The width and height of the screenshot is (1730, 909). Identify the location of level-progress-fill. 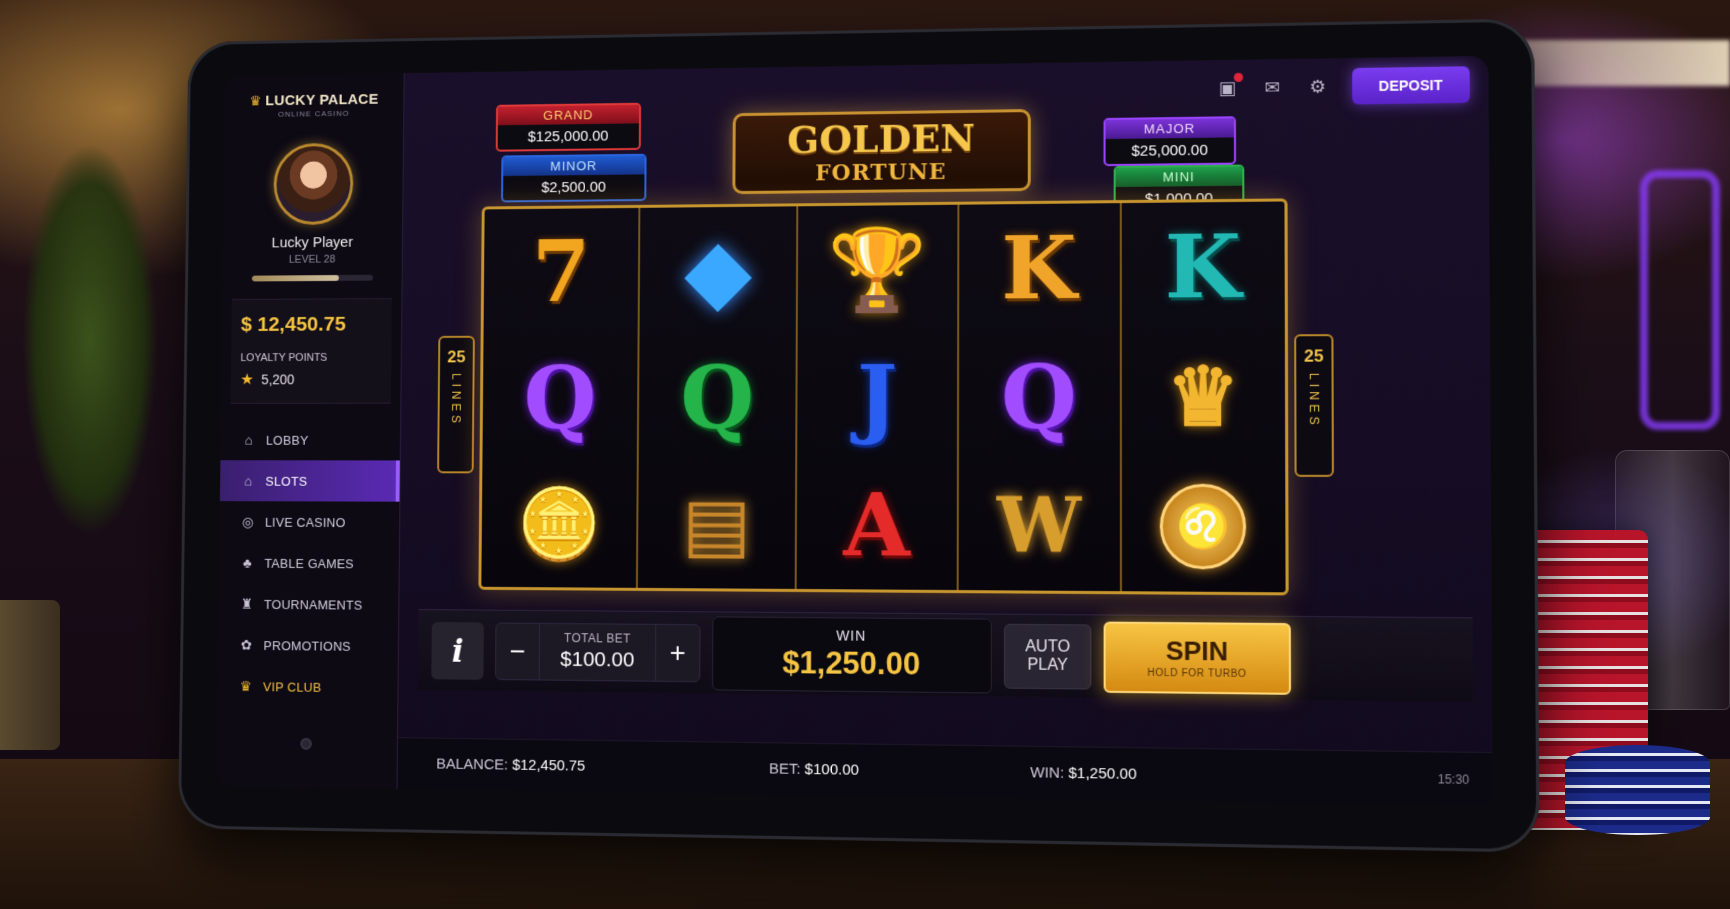
(295, 278).